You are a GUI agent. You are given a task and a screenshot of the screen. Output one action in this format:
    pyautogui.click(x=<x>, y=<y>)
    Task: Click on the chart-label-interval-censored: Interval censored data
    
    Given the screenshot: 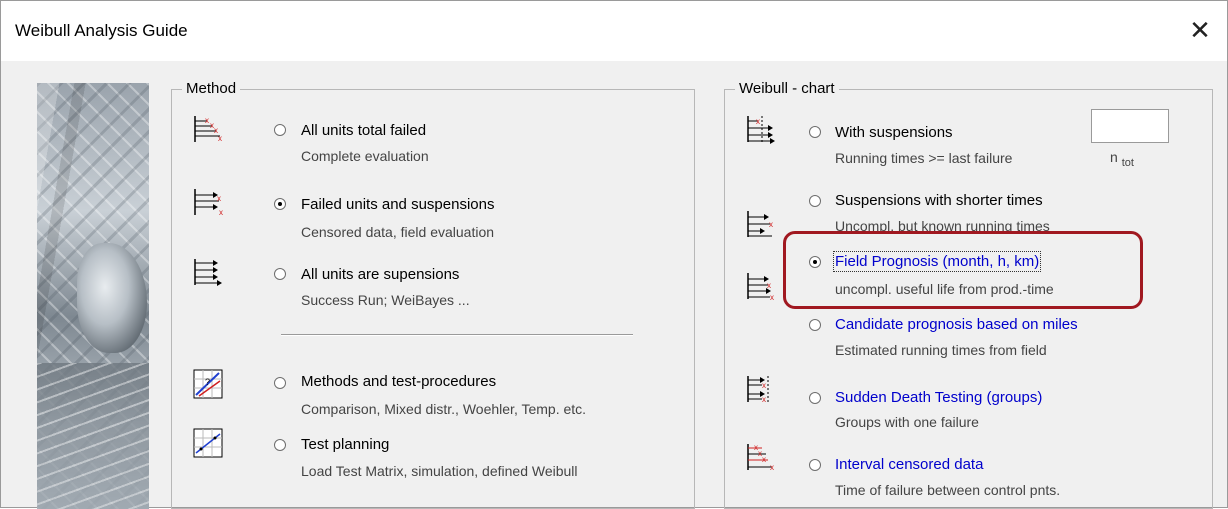 What is the action you would take?
    pyautogui.click(x=909, y=464)
    